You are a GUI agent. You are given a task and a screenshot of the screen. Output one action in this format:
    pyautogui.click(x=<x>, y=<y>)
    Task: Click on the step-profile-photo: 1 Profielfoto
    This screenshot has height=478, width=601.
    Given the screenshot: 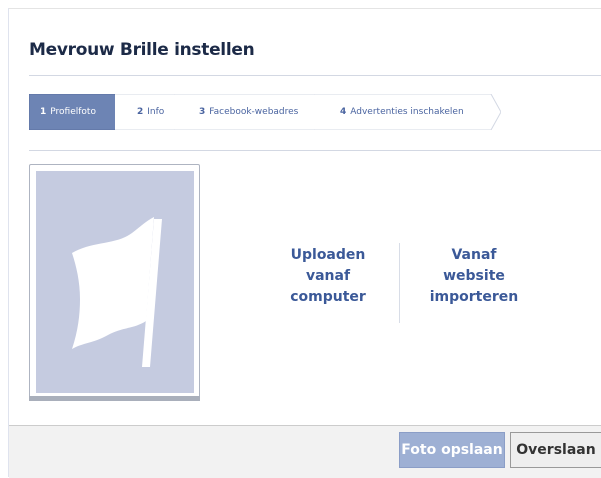 What is the action you would take?
    pyautogui.click(x=77, y=112)
    